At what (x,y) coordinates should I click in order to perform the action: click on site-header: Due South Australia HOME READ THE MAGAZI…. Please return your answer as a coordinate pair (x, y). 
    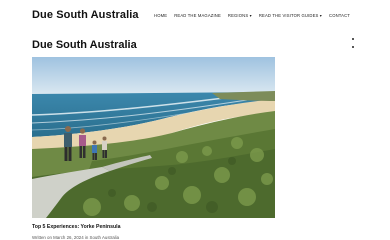
    Looking at the image, I should click on (195, 17).